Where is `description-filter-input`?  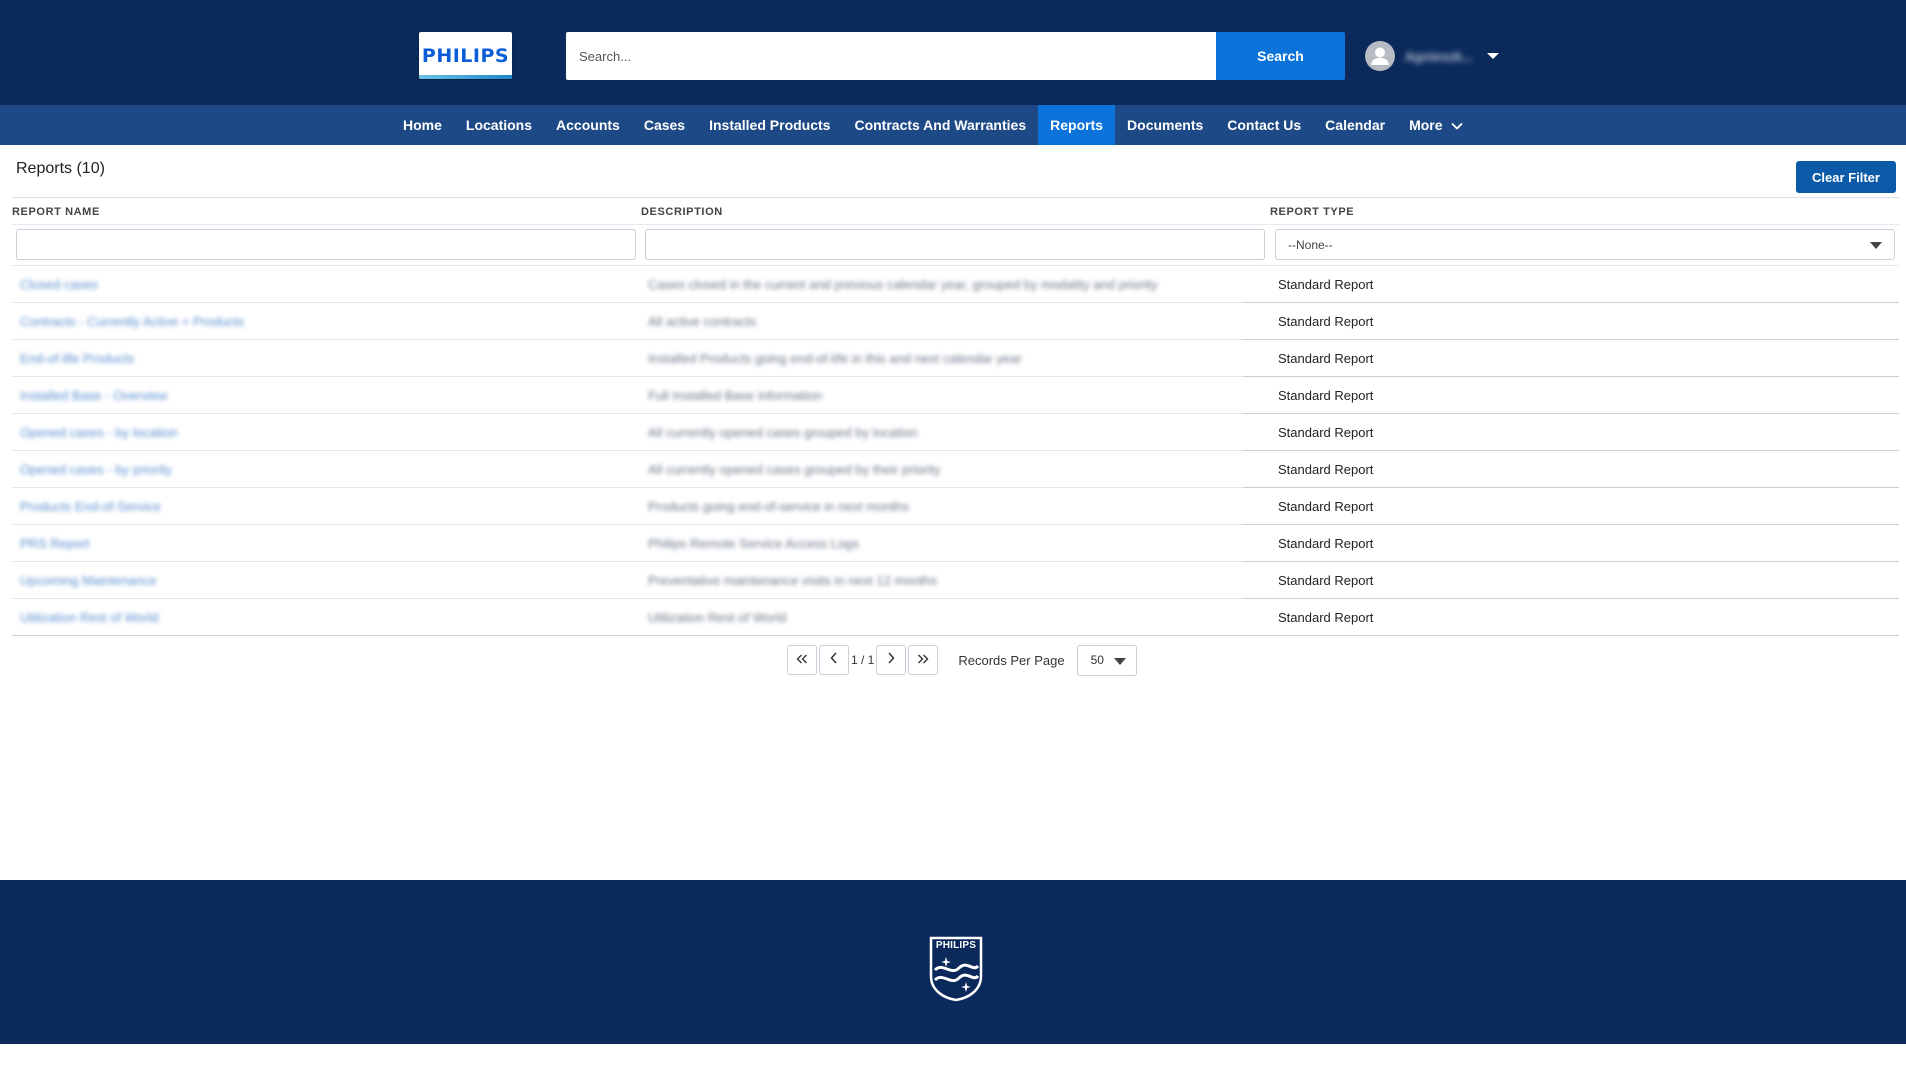 description-filter-input is located at coordinates (955, 244).